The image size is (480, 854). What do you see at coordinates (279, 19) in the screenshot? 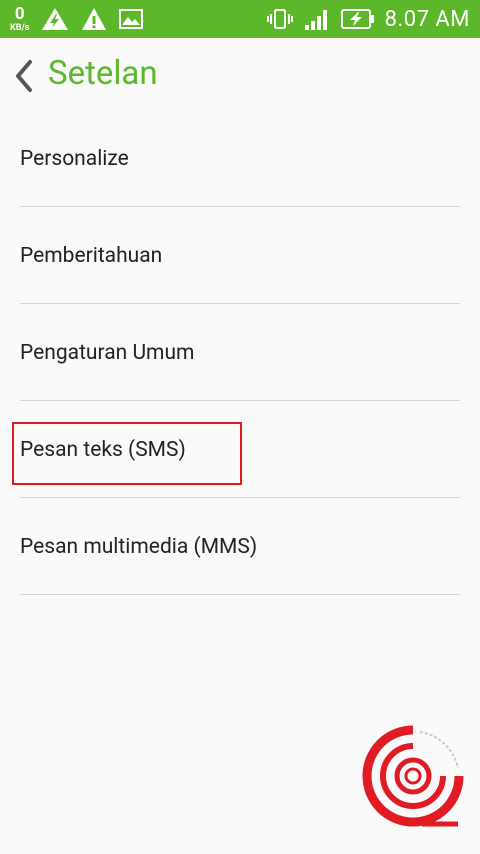
I see `vibrate-icon` at bounding box center [279, 19].